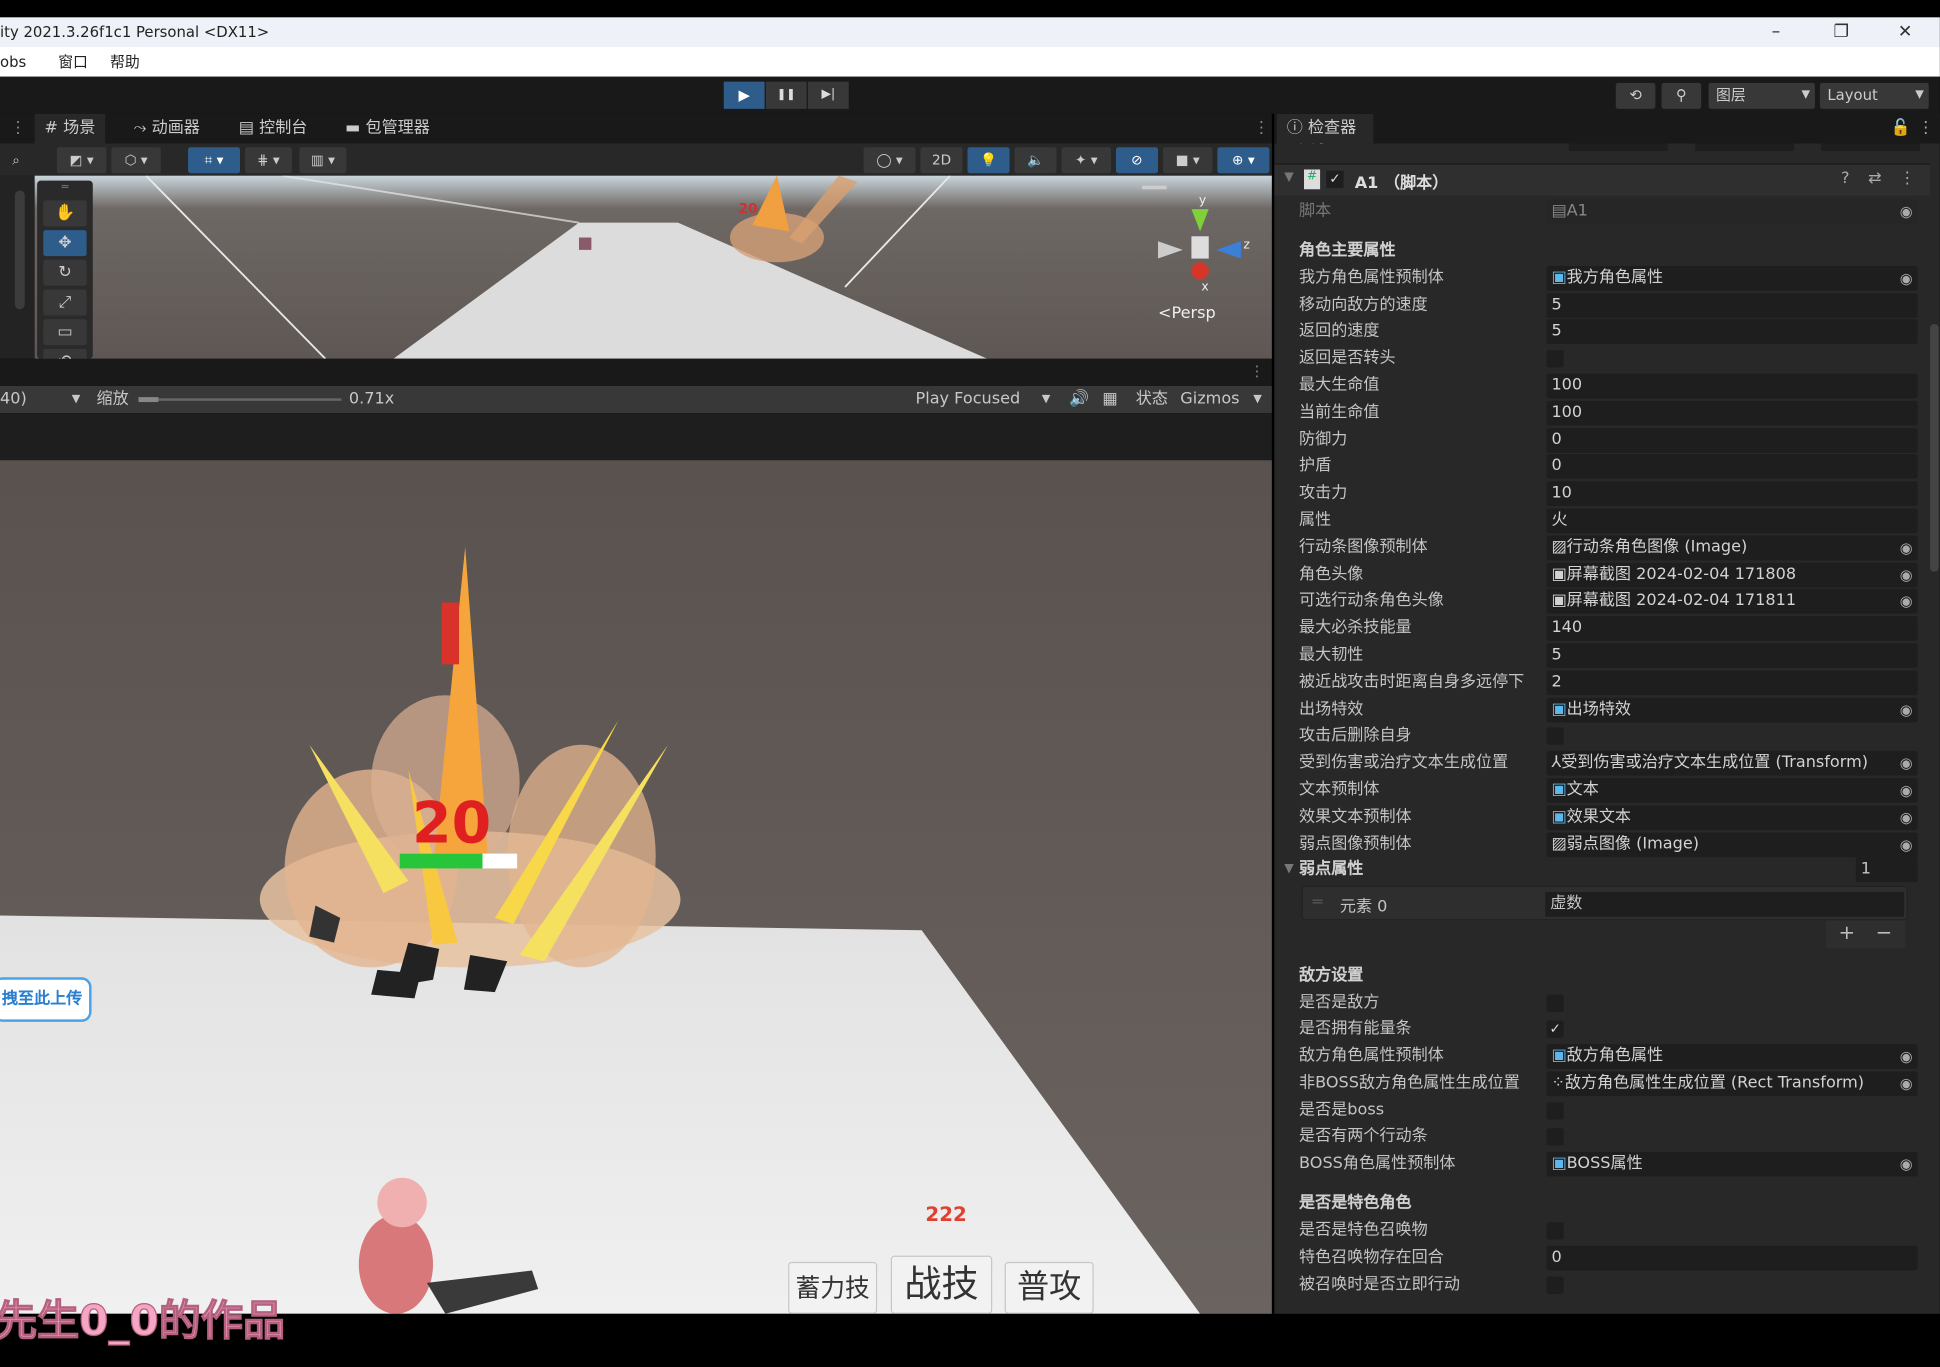  I want to click on object-field: ▣屏幕截图 2024-02-04 171811 ◉, so click(1732, 602).